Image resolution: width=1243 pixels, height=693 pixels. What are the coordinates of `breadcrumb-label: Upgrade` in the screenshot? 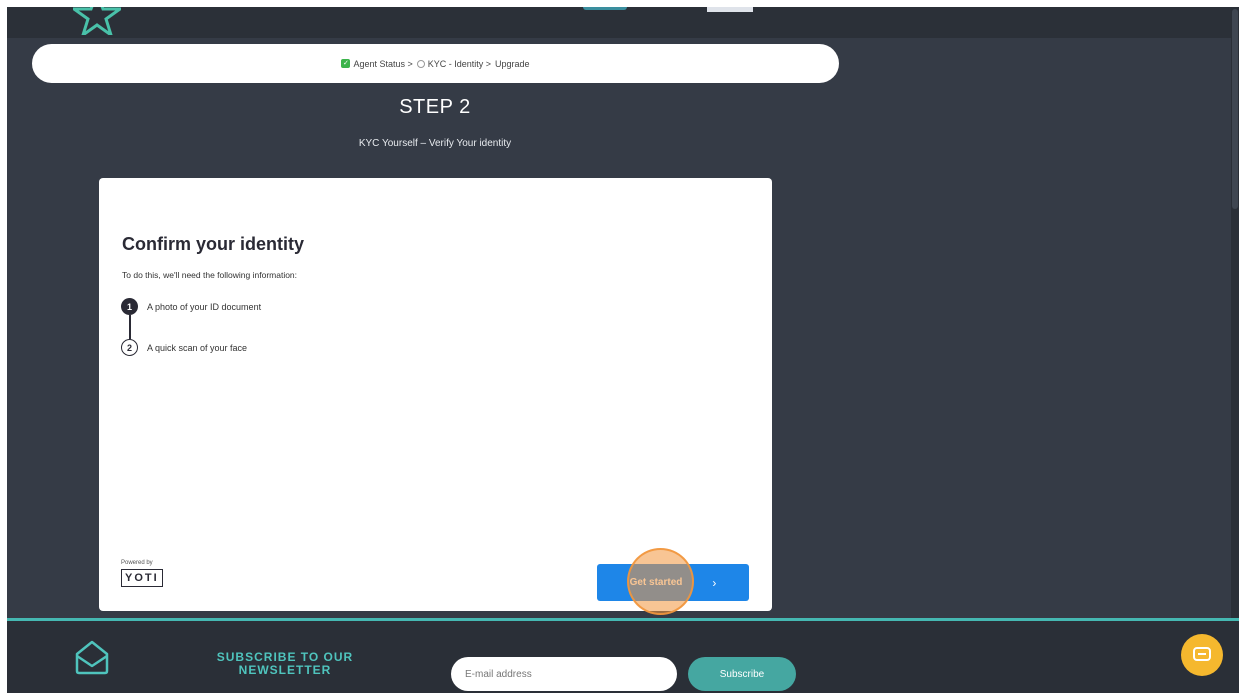 It's located at (512, 63).